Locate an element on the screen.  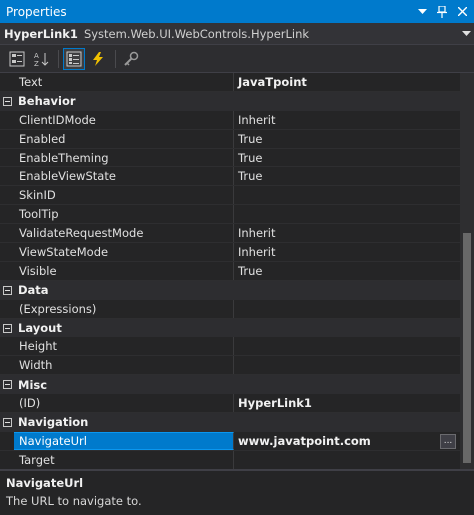
property-name: (Expressions) is located at coordinates (124, 308).